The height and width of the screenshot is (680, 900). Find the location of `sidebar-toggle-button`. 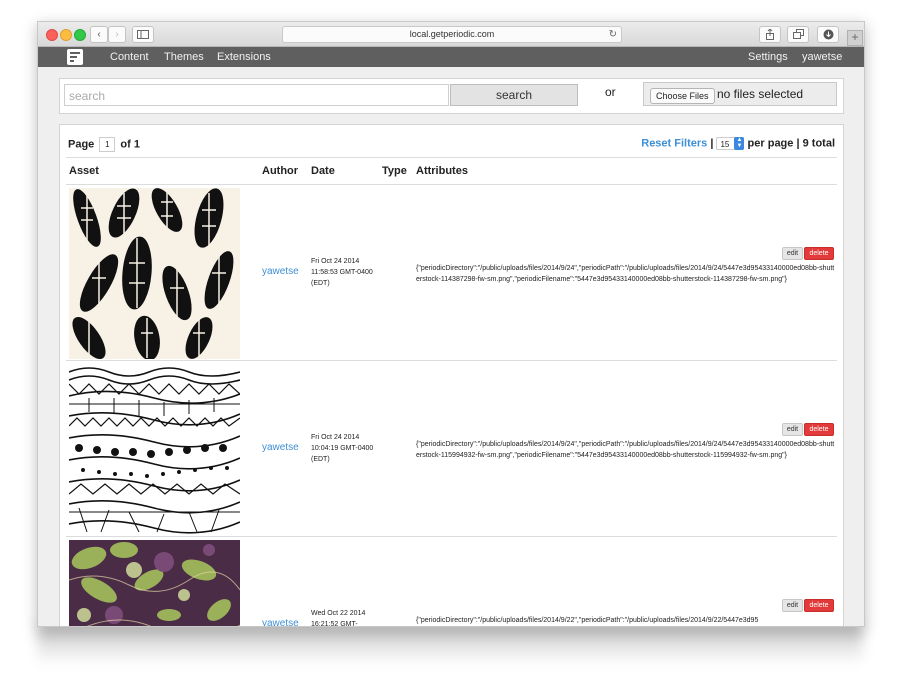

sidebar-toggle-button is located at coordinates (143, 34).